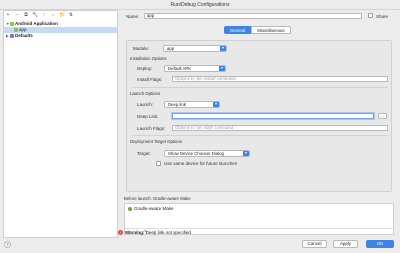 This screenshot has height=253, width=400. Describe the element at coordinates (157, 198) in the screenshot. I see `before-launch-title: Before launch: Gradle-aware Make` at that location.